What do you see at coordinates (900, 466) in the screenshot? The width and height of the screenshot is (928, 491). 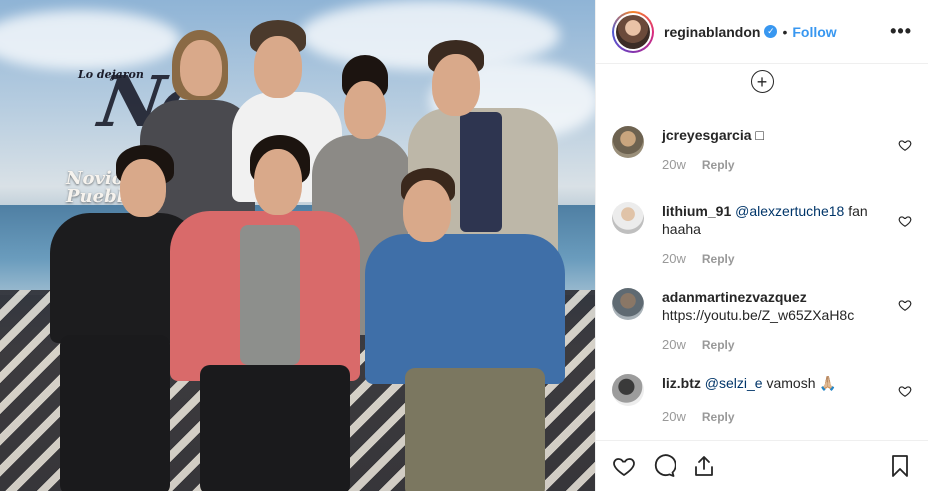 I see `bookmark-icon` at bounding box center [900, 466].